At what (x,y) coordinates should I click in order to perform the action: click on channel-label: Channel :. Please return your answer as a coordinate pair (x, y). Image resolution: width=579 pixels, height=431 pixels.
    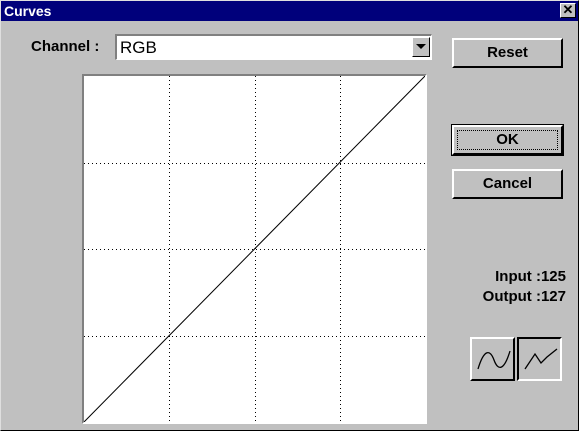
    Looking at the image, I should click on (65, 46).